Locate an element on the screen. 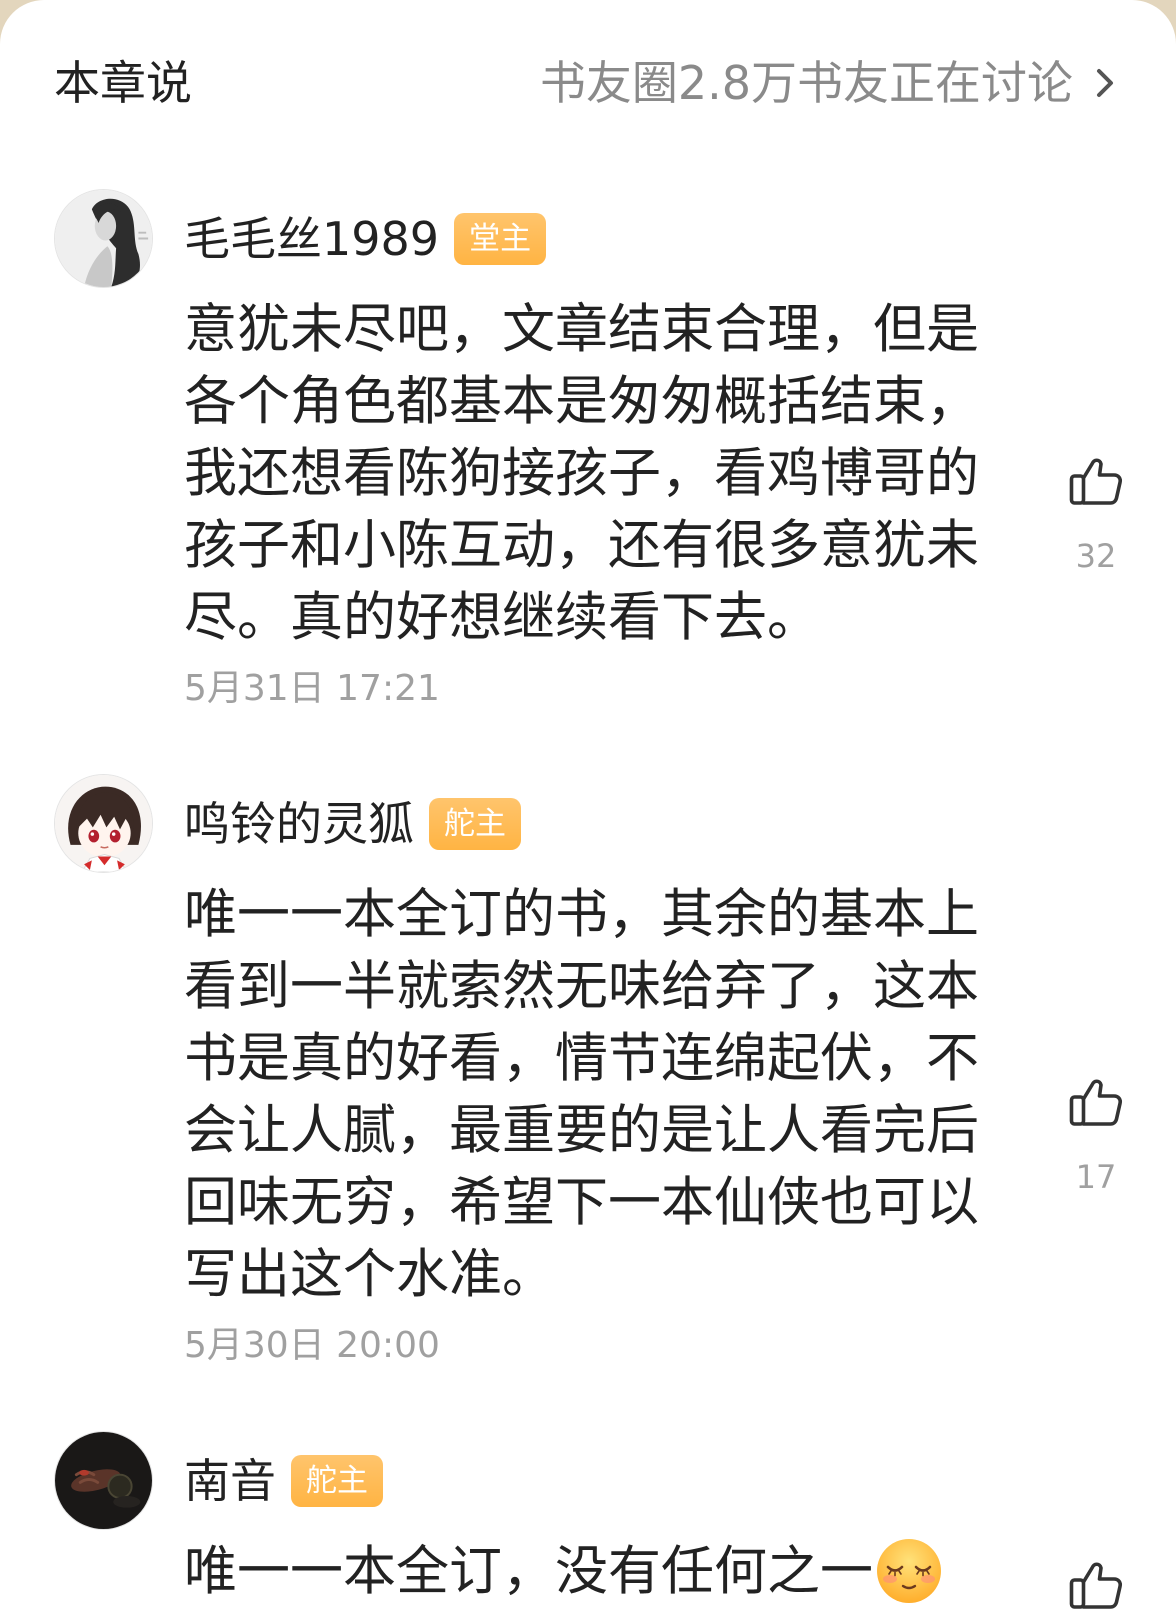 This screenshot has height=1617, width=1176. fan-rank-badge: 堂主 is located at coordinates (500, 238).